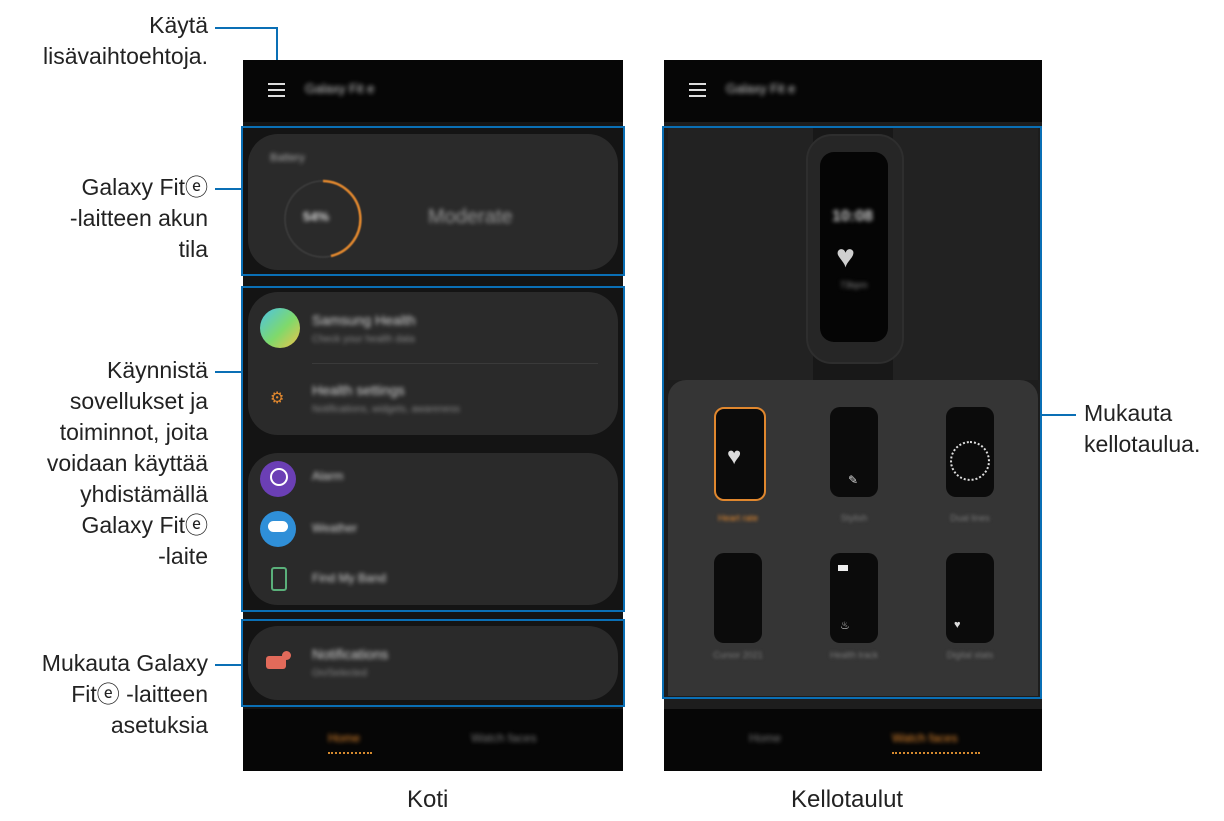 Image resolution: width=1224 pixels, height=821 pixels. Describe the element at coordinates (847, 799) in the screenshot. I see `caption-watch-faces: Kellotaulut` at that location.